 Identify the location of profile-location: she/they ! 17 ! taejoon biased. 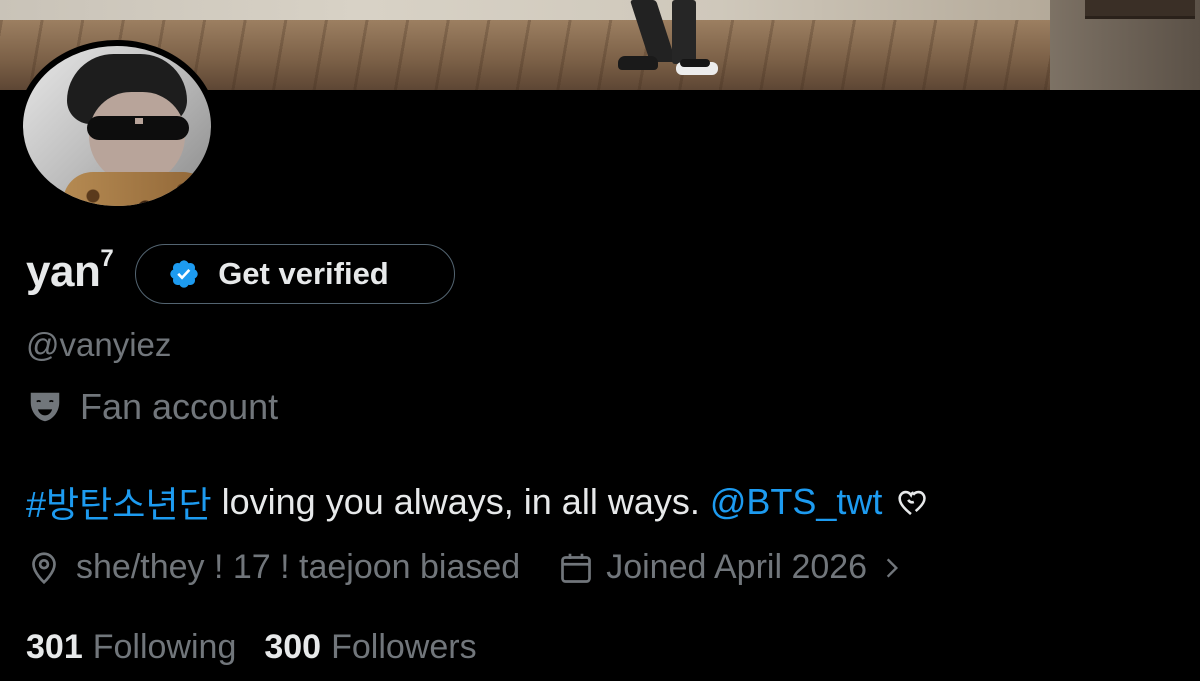
(298, 567).